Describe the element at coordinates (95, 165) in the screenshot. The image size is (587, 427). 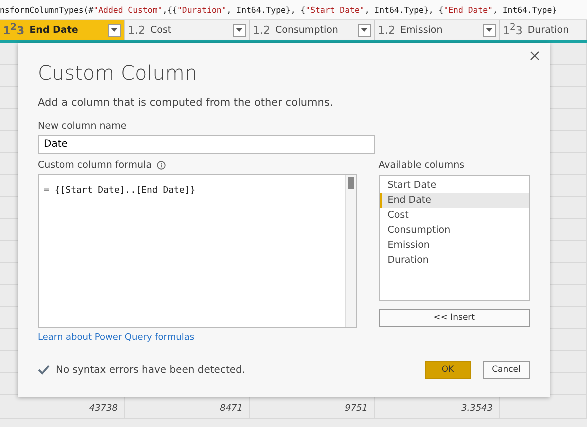
I see `field-label: Custom column formula` at that location.